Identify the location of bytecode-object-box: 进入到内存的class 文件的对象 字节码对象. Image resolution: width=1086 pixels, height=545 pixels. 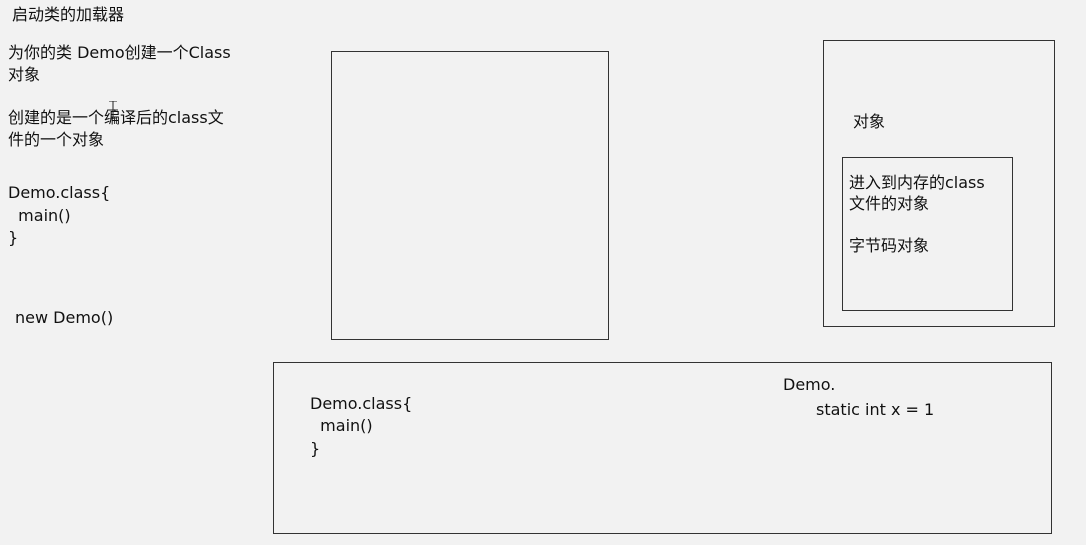
(927, 234).